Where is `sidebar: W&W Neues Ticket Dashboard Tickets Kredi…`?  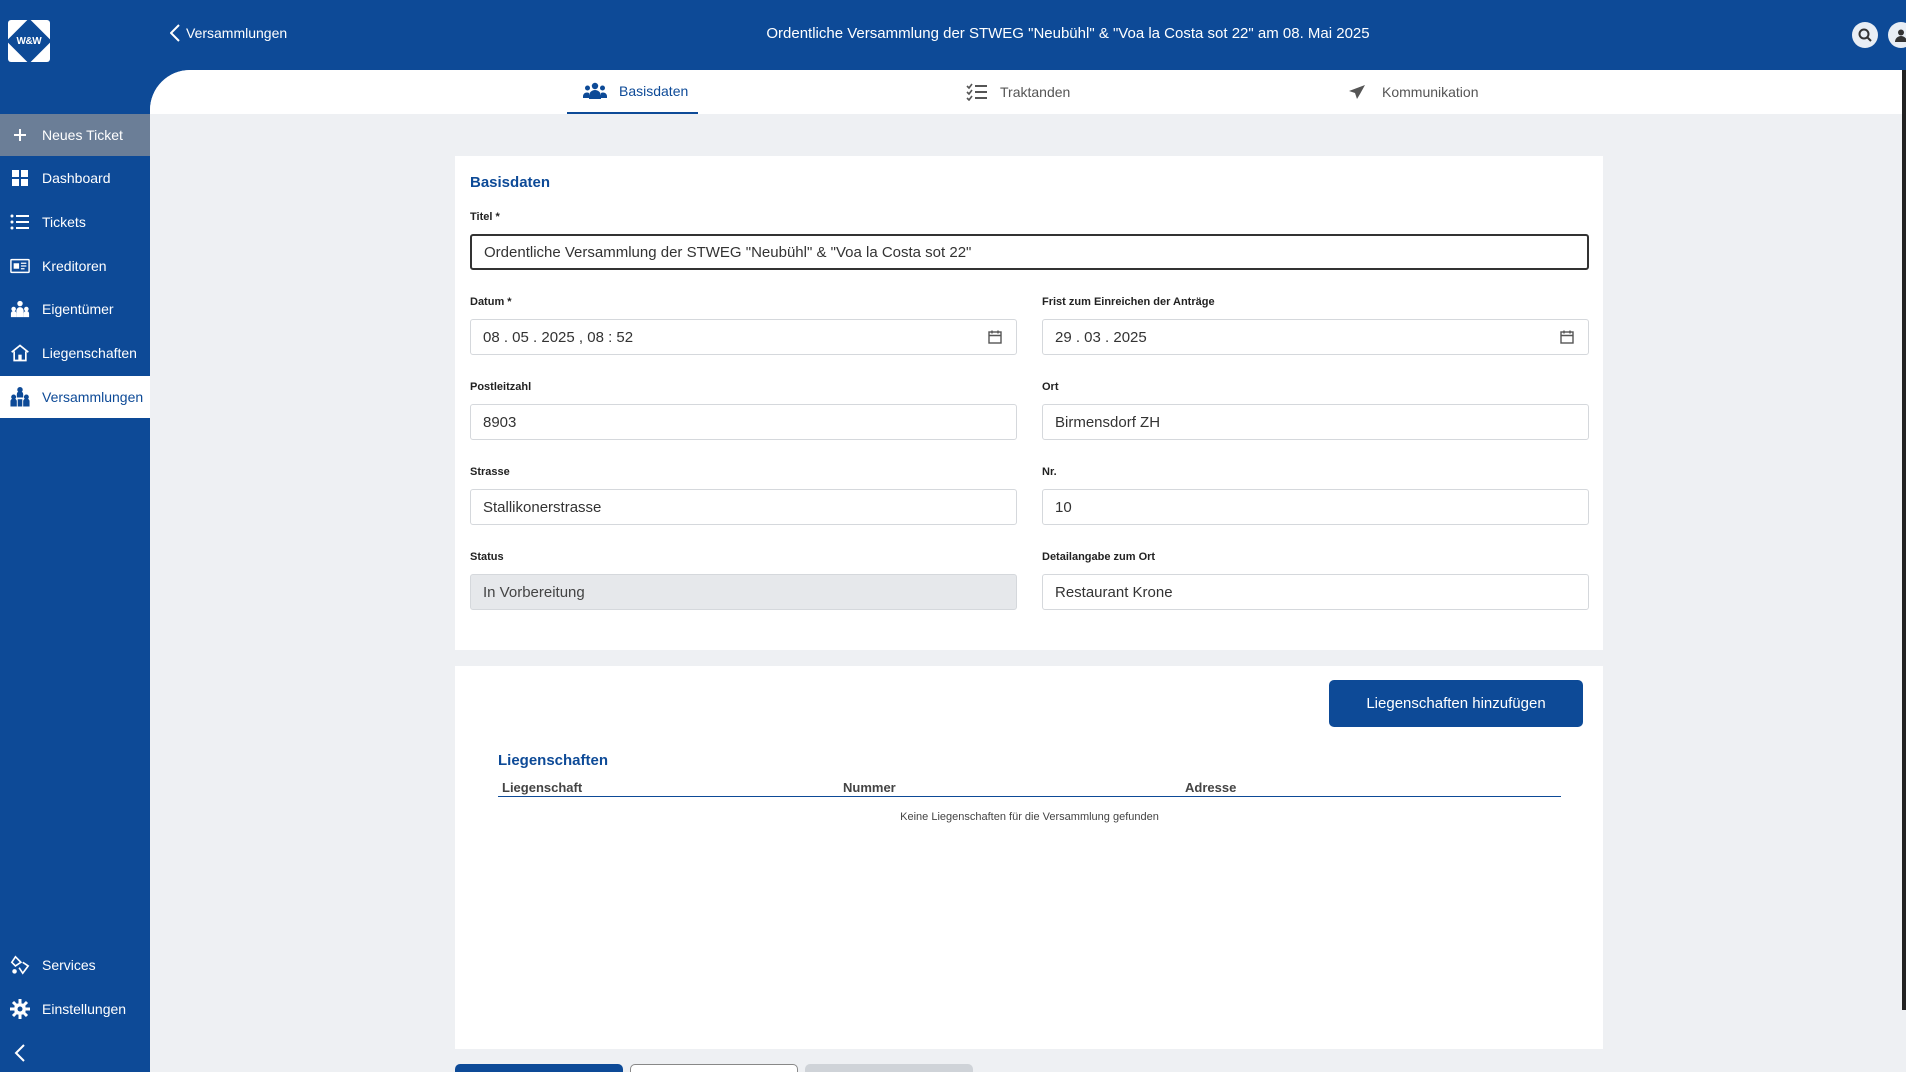 sidebar: W&W Neues Ticket Dashboard Tickets Kredi… is located at coordinates (75, 536).